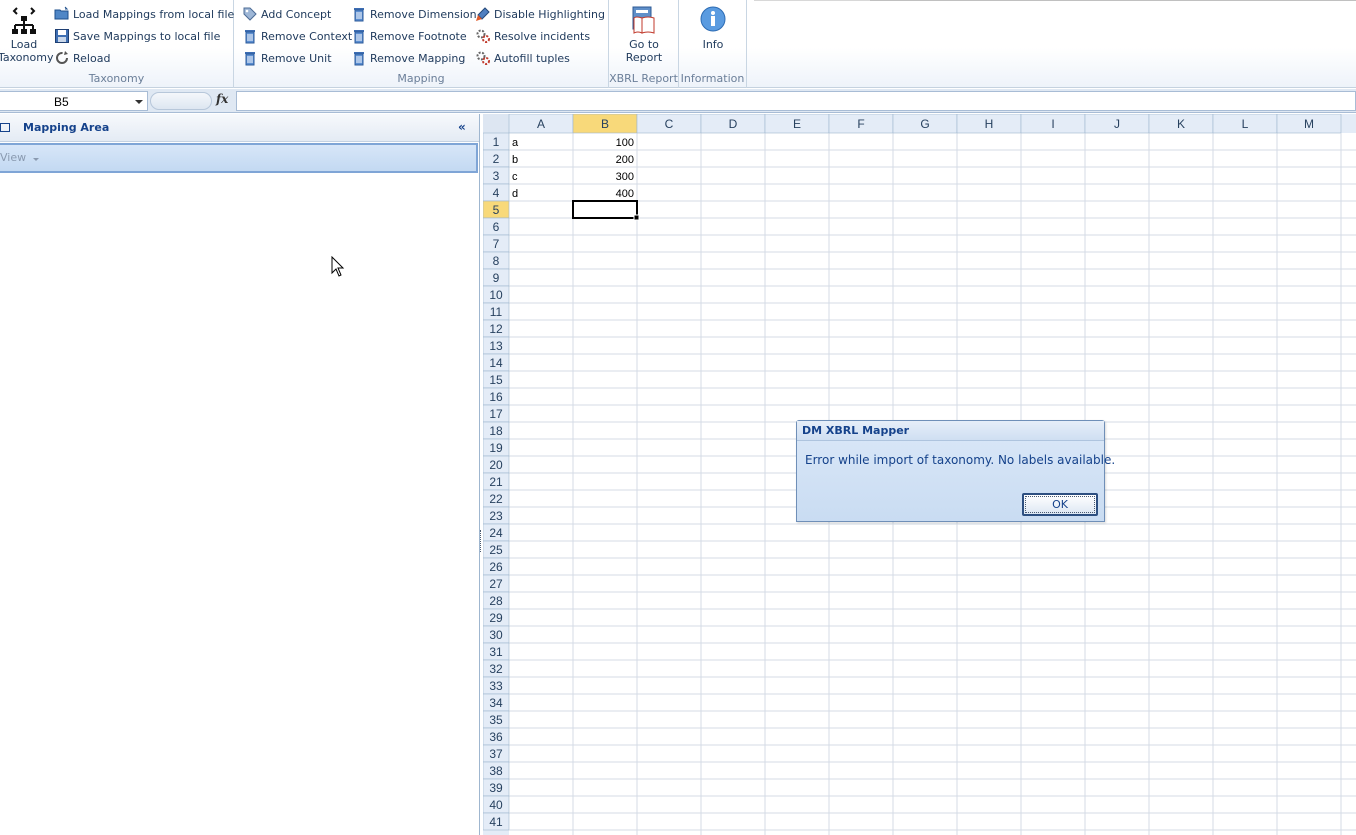 This screenshot has width=1356, height=835. I want to click on row-header-label: 33, so click(496, 686).